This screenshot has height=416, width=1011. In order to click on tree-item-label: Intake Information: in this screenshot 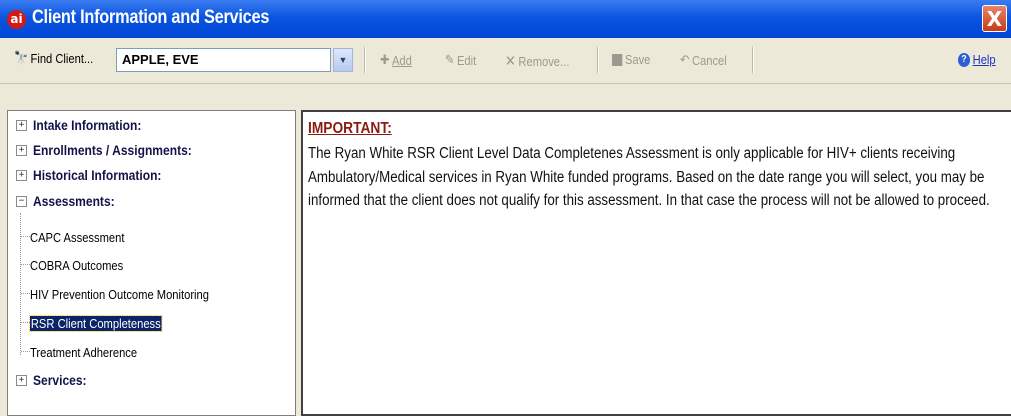, I will do `click(87, 125)`.